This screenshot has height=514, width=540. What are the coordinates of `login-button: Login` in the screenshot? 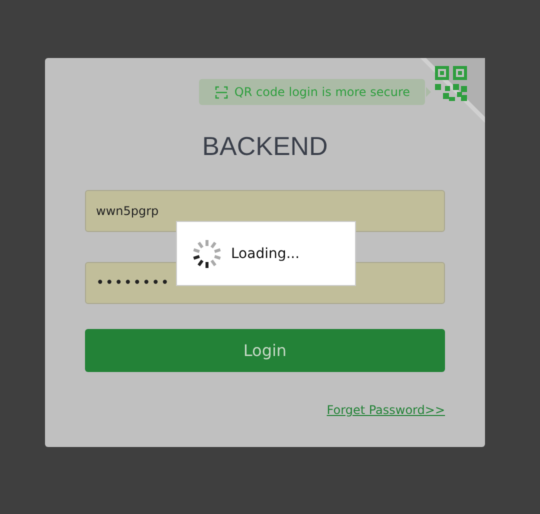 It's located at (265, 350).